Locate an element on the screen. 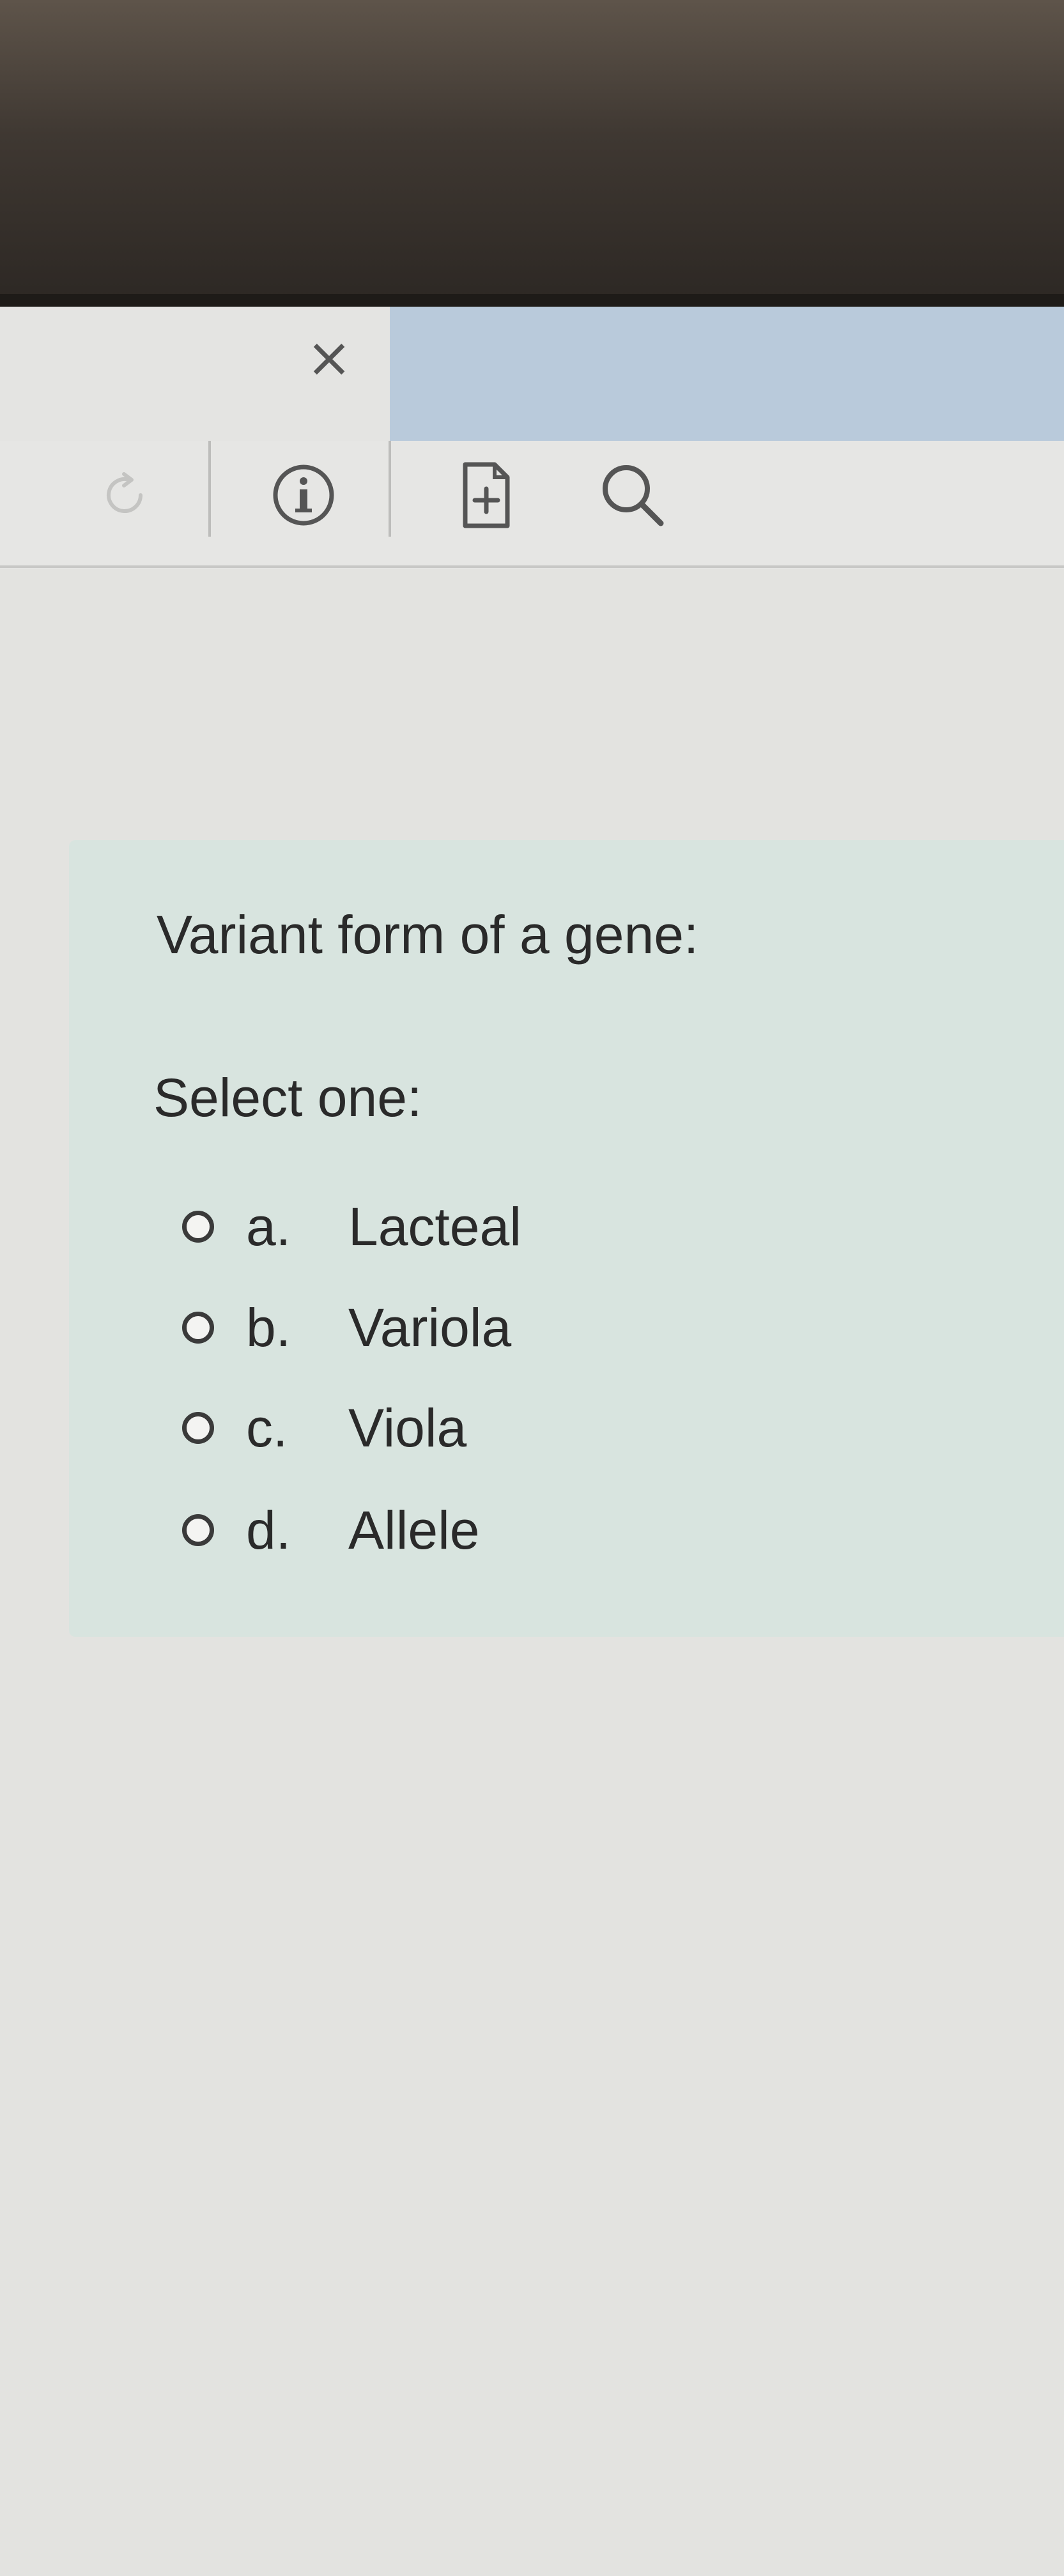  select-one-prompt: Select one: is located at coordinates (287, 1098).